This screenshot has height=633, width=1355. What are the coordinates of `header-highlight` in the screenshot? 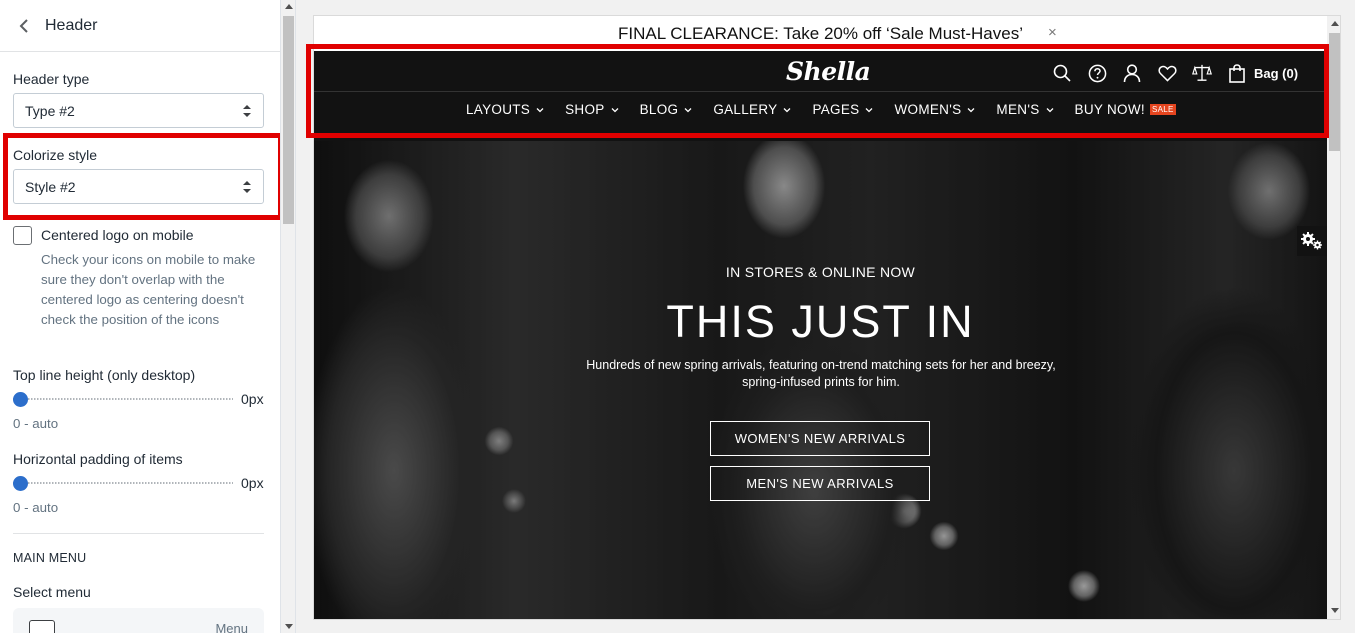 It's located at (817, 91).